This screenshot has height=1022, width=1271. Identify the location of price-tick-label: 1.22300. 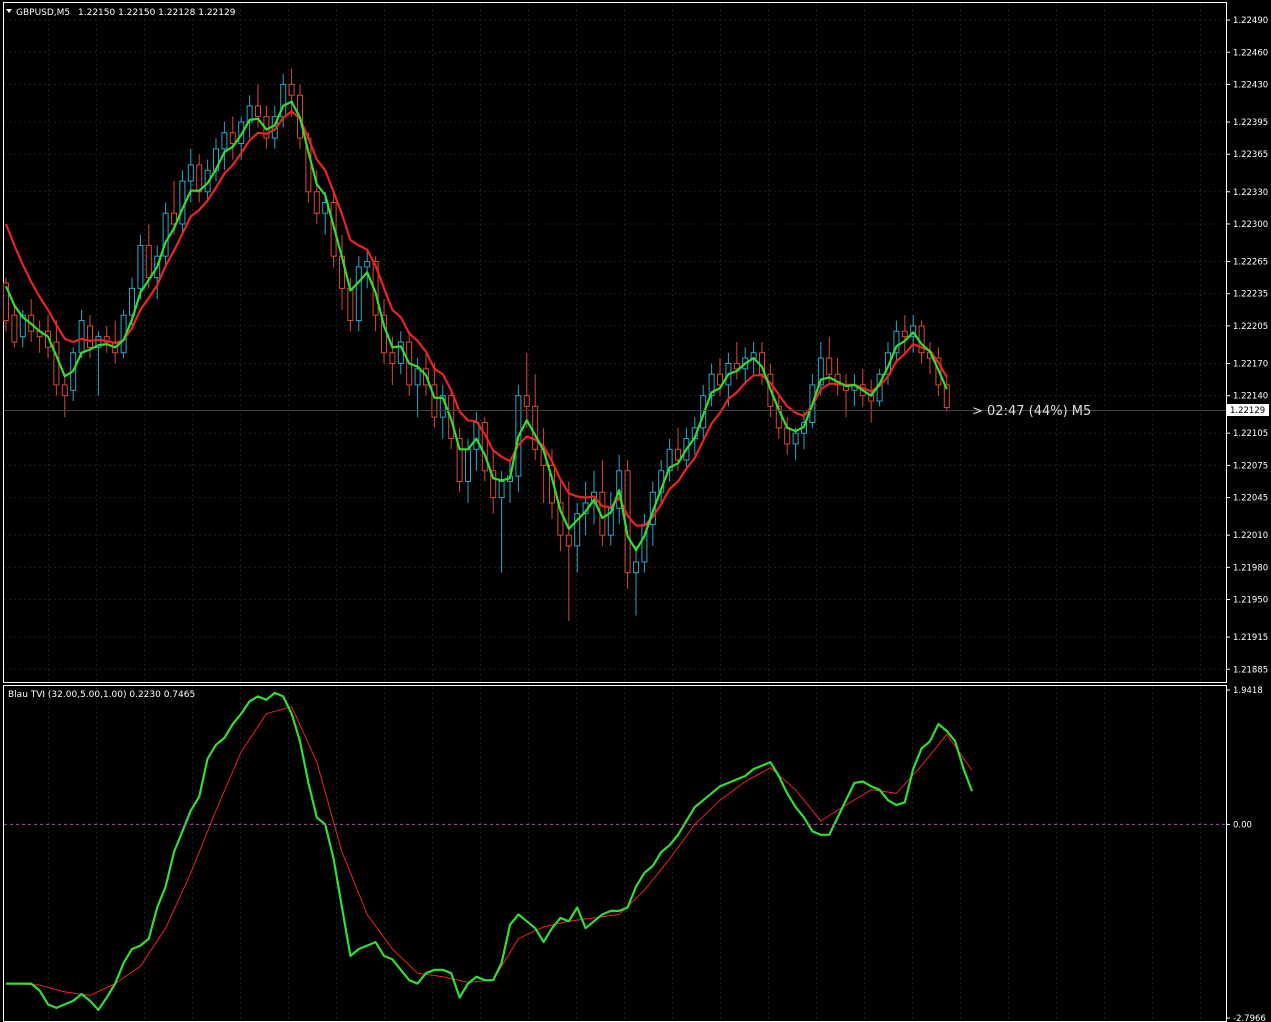
(1250, 225).